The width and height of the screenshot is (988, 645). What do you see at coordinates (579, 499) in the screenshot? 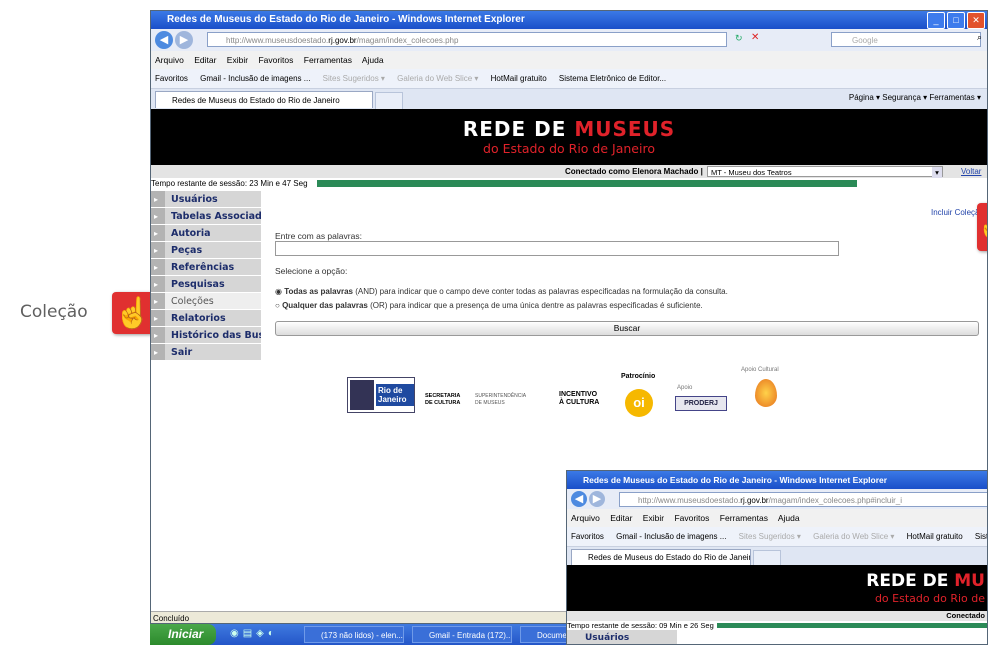
I see `inset-back-icon: ◀` at bounding box center [579, 499].